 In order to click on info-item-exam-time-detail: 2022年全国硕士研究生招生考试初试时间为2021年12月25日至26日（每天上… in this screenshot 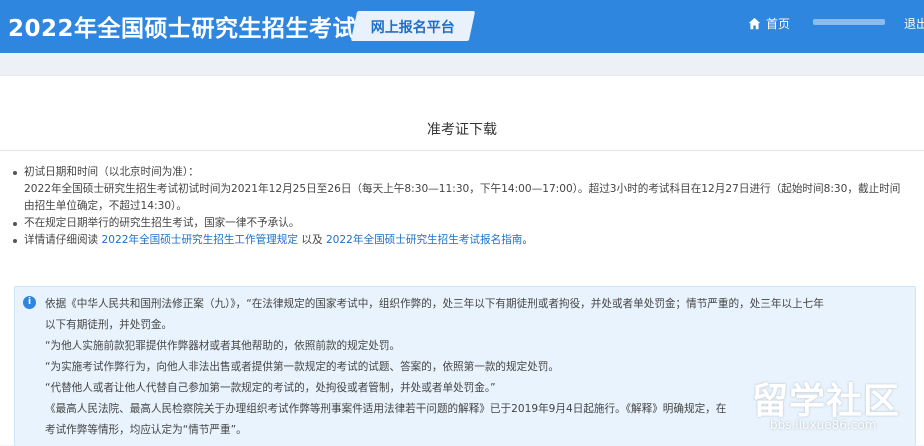, I will do `click(462, 189)`.